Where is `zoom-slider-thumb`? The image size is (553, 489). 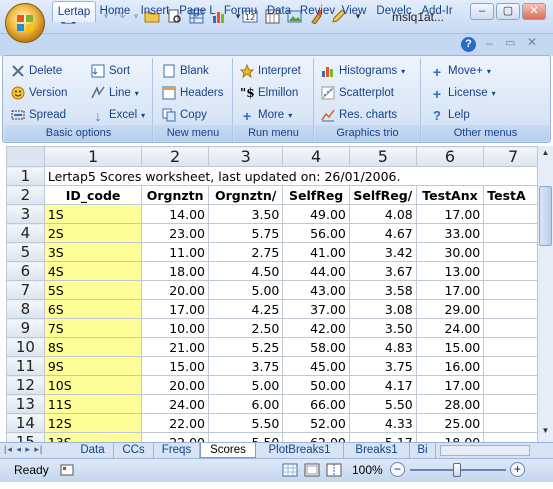 zoom-slider-thumb is located at coordinates (457, 470).